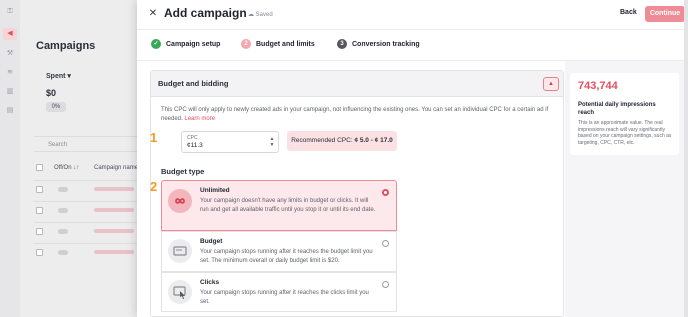 Image resolution: width=688 pixels, height=317 pixels. What do you see at coordinates (154, 137) in the screenshot?
I see `annotation-marker-1: 1` at bounding box center [154, 137].